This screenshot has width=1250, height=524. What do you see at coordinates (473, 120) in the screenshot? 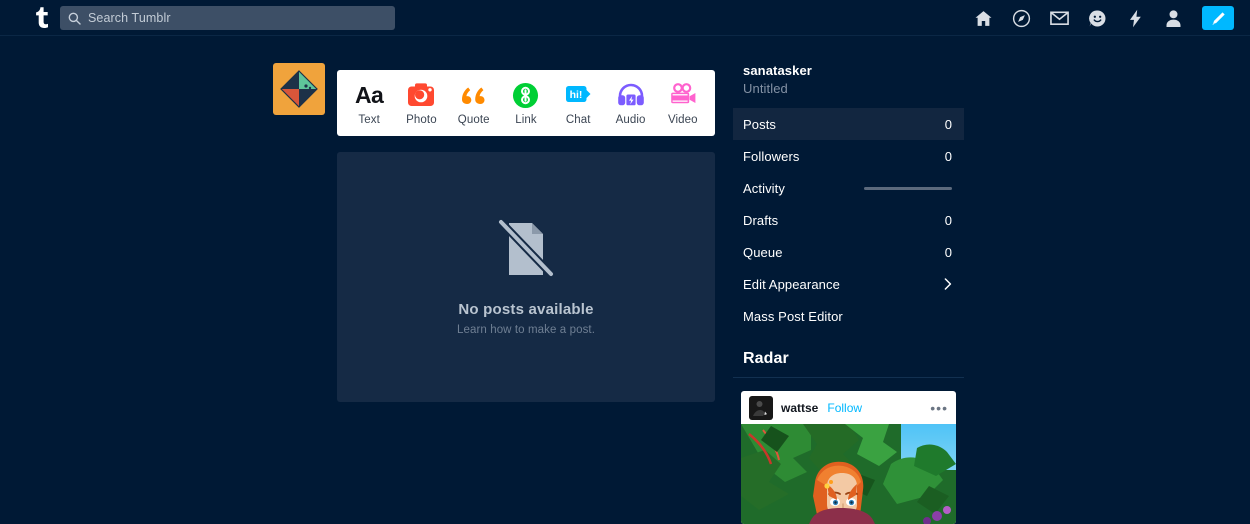
I see `post-type-label: Quote` at bounding box center [473, 120].